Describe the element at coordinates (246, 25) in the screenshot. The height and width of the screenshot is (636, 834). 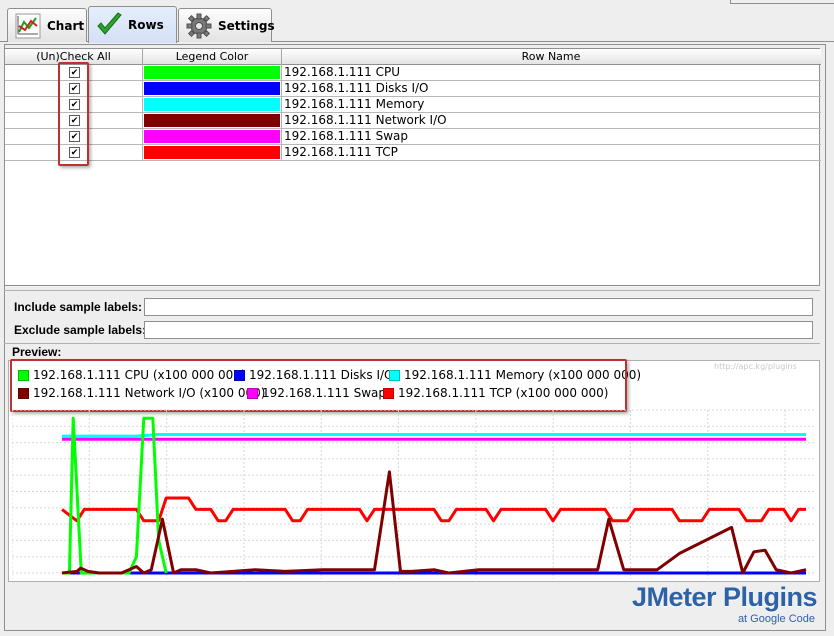
I see `tab-settings-label: Settings` at that location.